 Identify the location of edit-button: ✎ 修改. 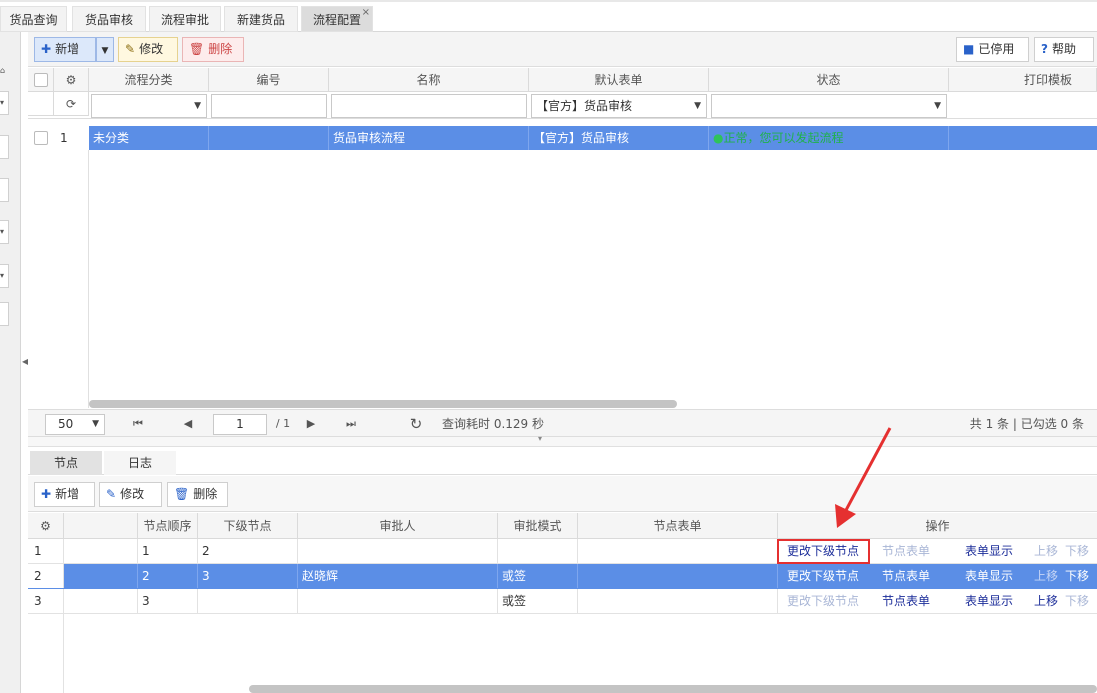
(148, 49).